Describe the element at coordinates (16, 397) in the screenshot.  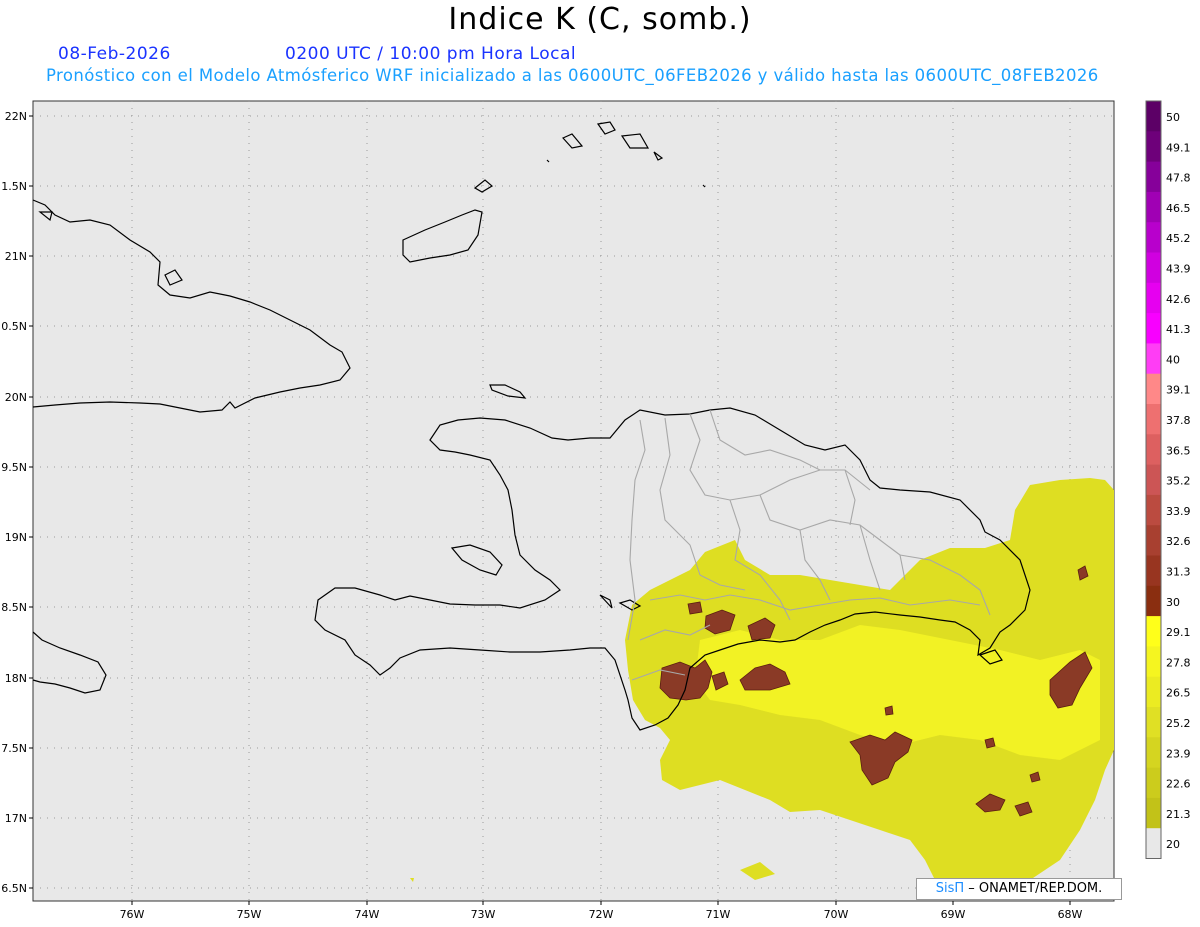
I see `lat-label: 20N` at that location.